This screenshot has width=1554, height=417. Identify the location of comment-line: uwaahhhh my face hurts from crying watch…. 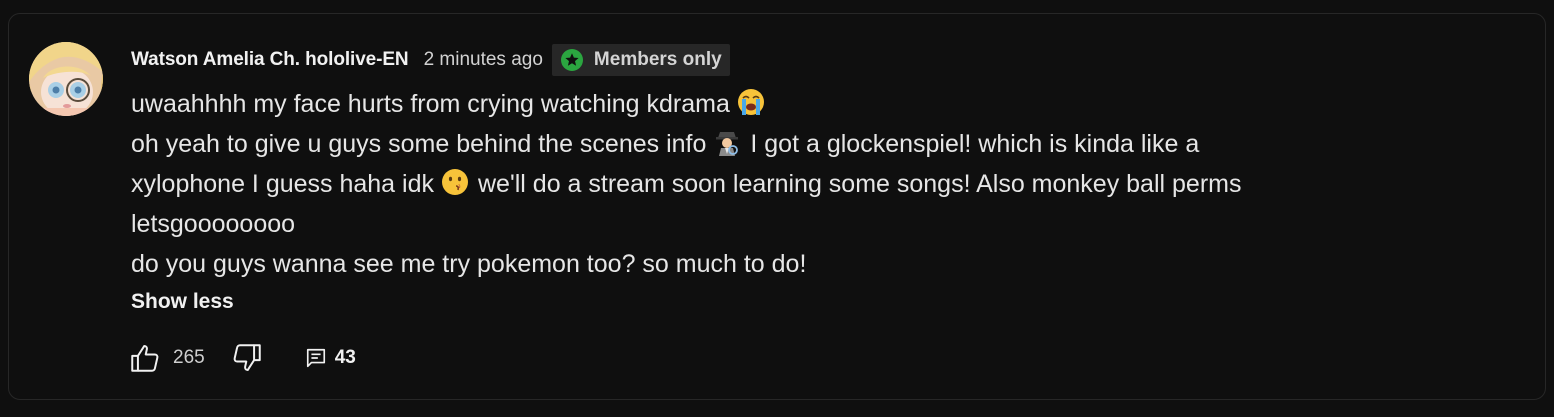
(430, 104).